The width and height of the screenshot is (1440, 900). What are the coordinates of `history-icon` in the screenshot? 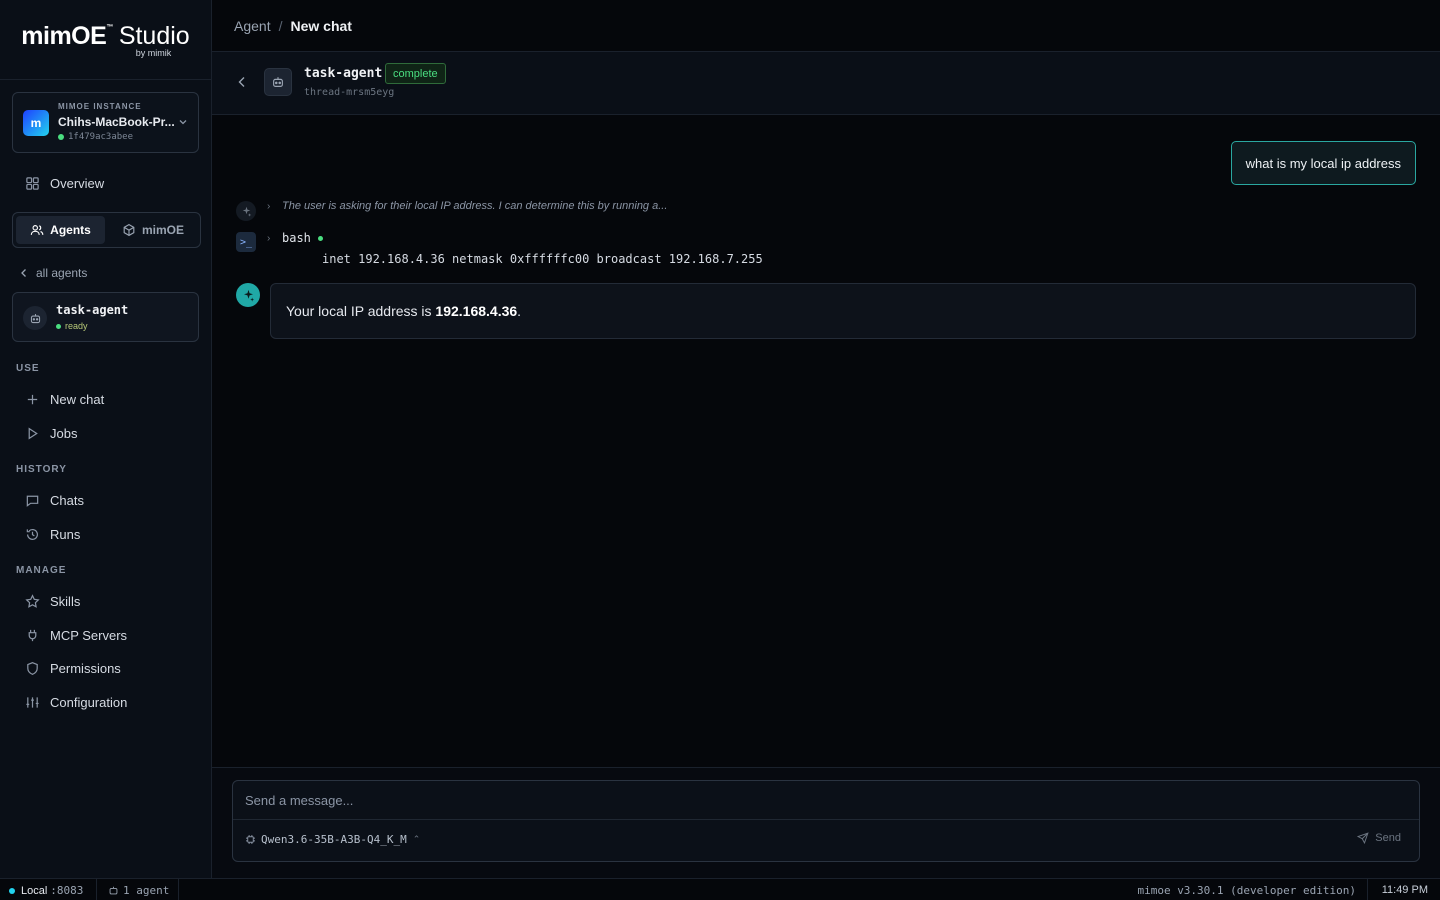 It's located at (32, 534).